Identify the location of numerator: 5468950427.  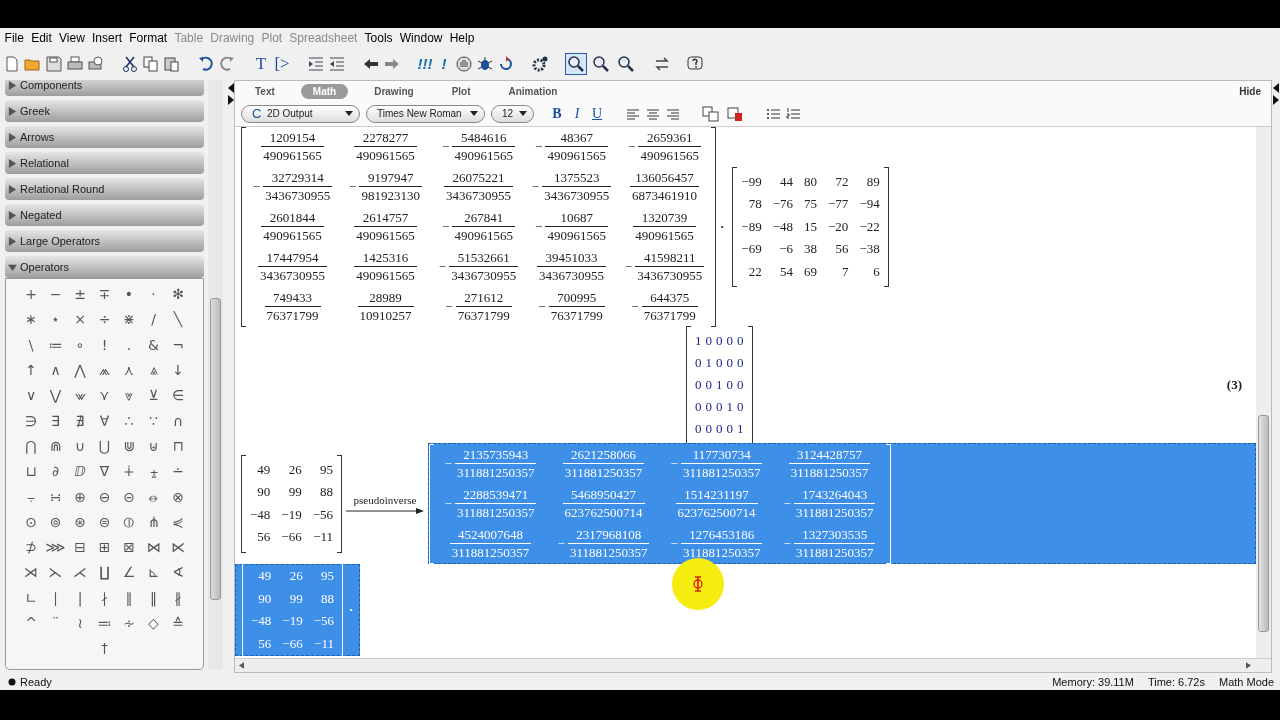
(604, 494).